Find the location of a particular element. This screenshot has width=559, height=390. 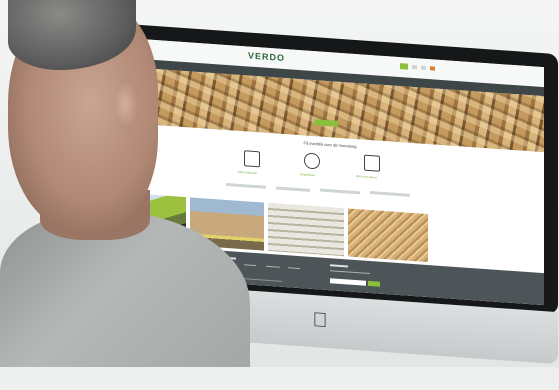

newsletter-text is located at coordinates (350, 272).